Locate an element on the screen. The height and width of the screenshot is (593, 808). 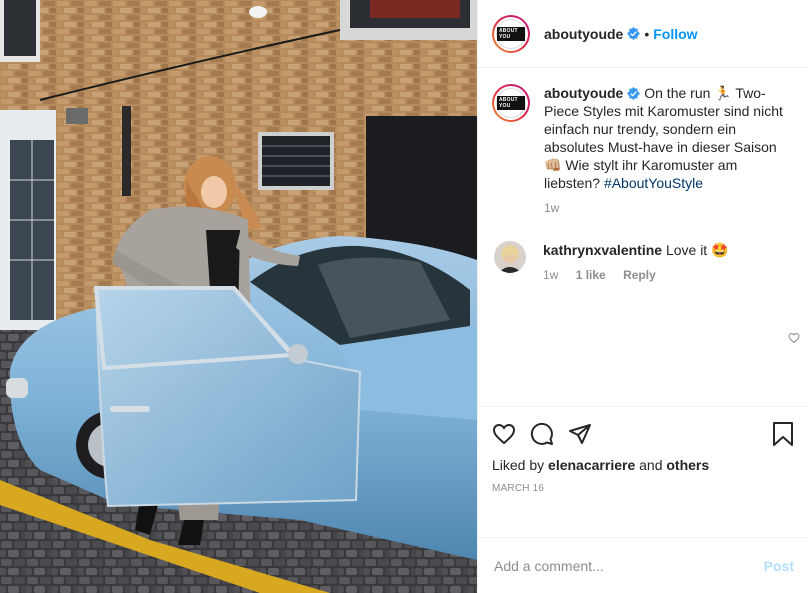
comment-like-heart-icon is located at coordinates (794, 338).